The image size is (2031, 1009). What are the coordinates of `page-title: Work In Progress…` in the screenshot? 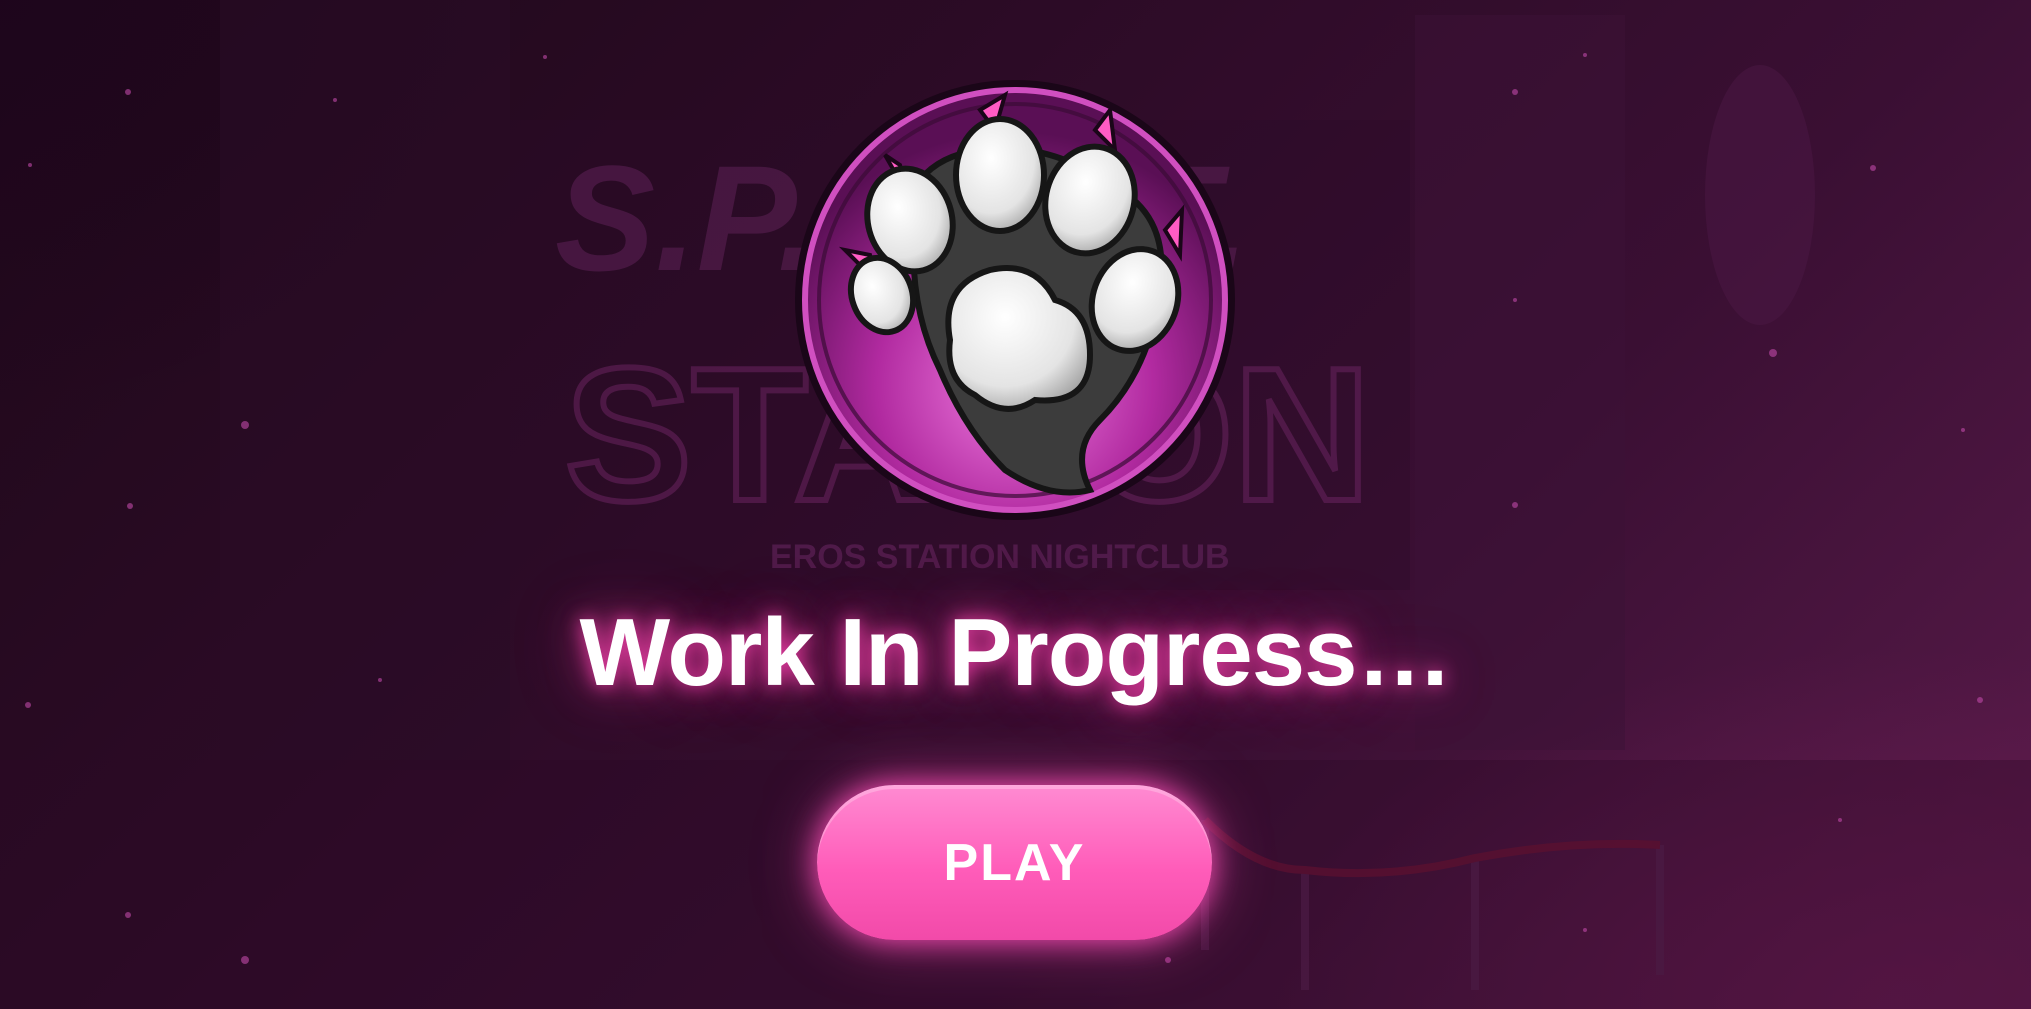 It's located at (1015, 652).